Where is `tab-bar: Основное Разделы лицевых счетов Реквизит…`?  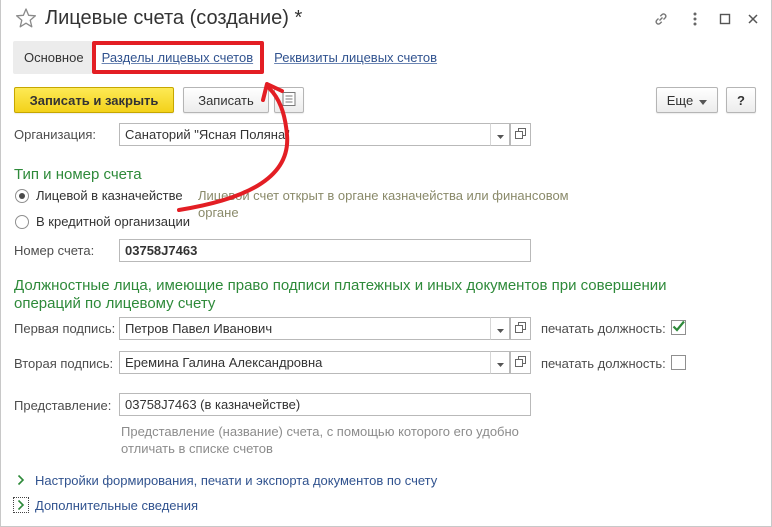 tab-bar: Основное Разделы лицевых счетов Реквизит… is located at coordinates (230, 57).